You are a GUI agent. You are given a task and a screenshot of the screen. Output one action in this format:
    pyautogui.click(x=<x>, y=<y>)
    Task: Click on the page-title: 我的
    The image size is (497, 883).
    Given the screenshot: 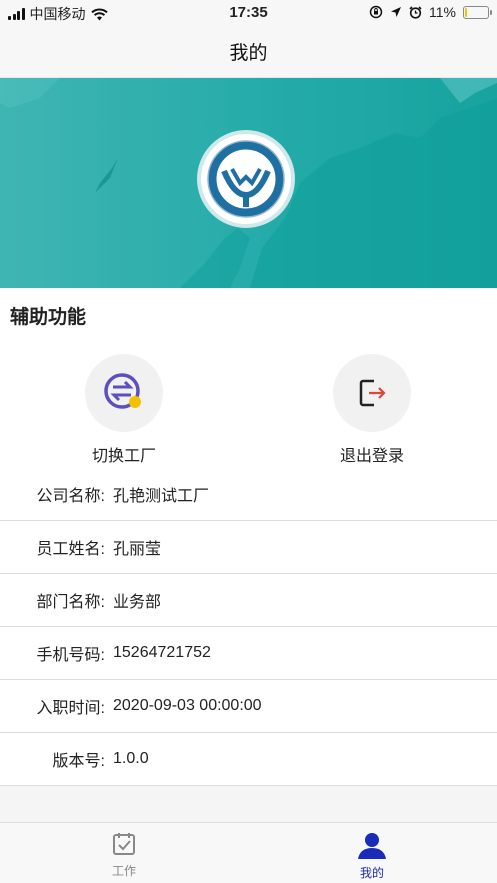 What is the action you would take?
    pyautogui.click(x=248, y=53)
    